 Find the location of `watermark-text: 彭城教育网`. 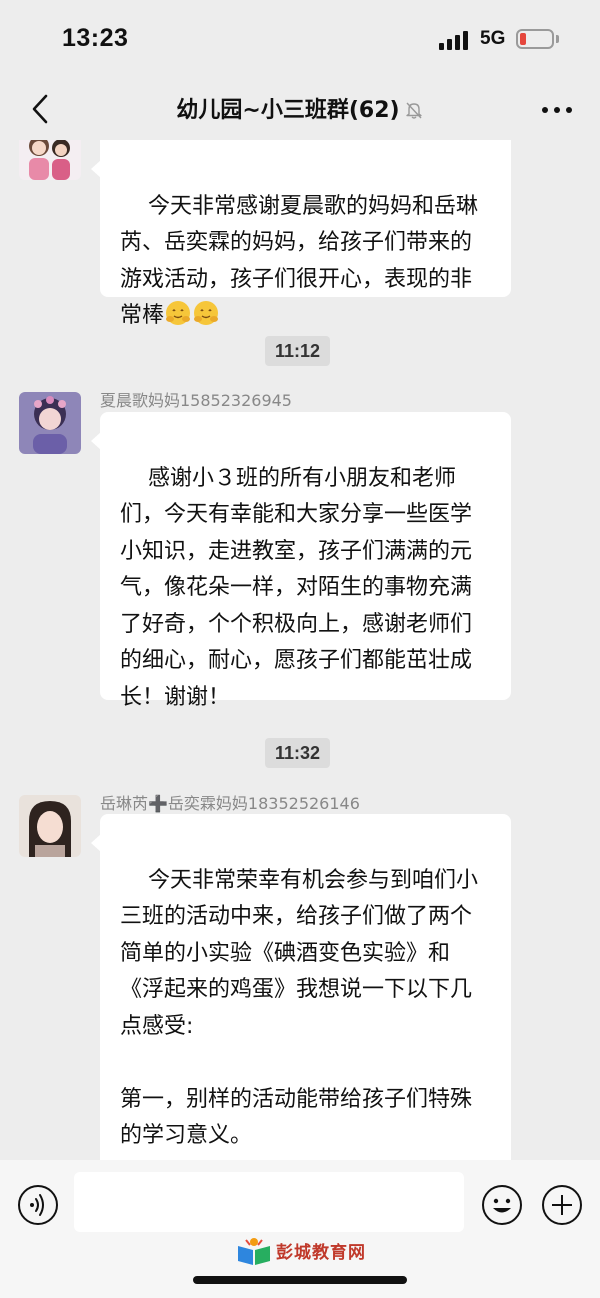

watermark-text: 彭城教育网 is located at coordinates (321, 1253).